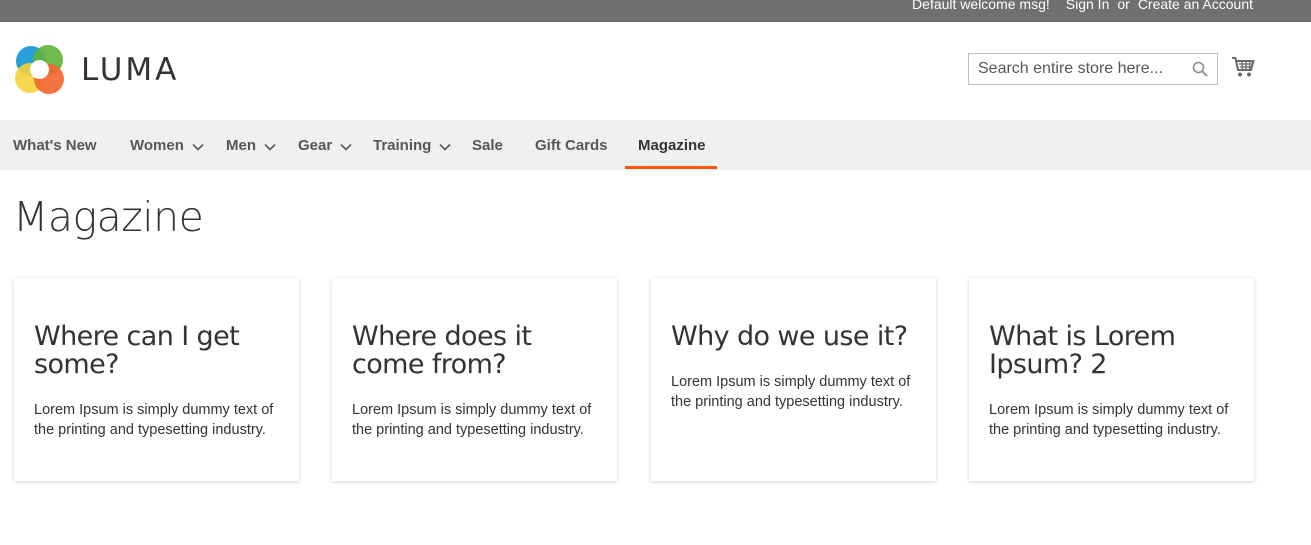  I want to click on nav-item-sale: Sale, so click(487, 145).